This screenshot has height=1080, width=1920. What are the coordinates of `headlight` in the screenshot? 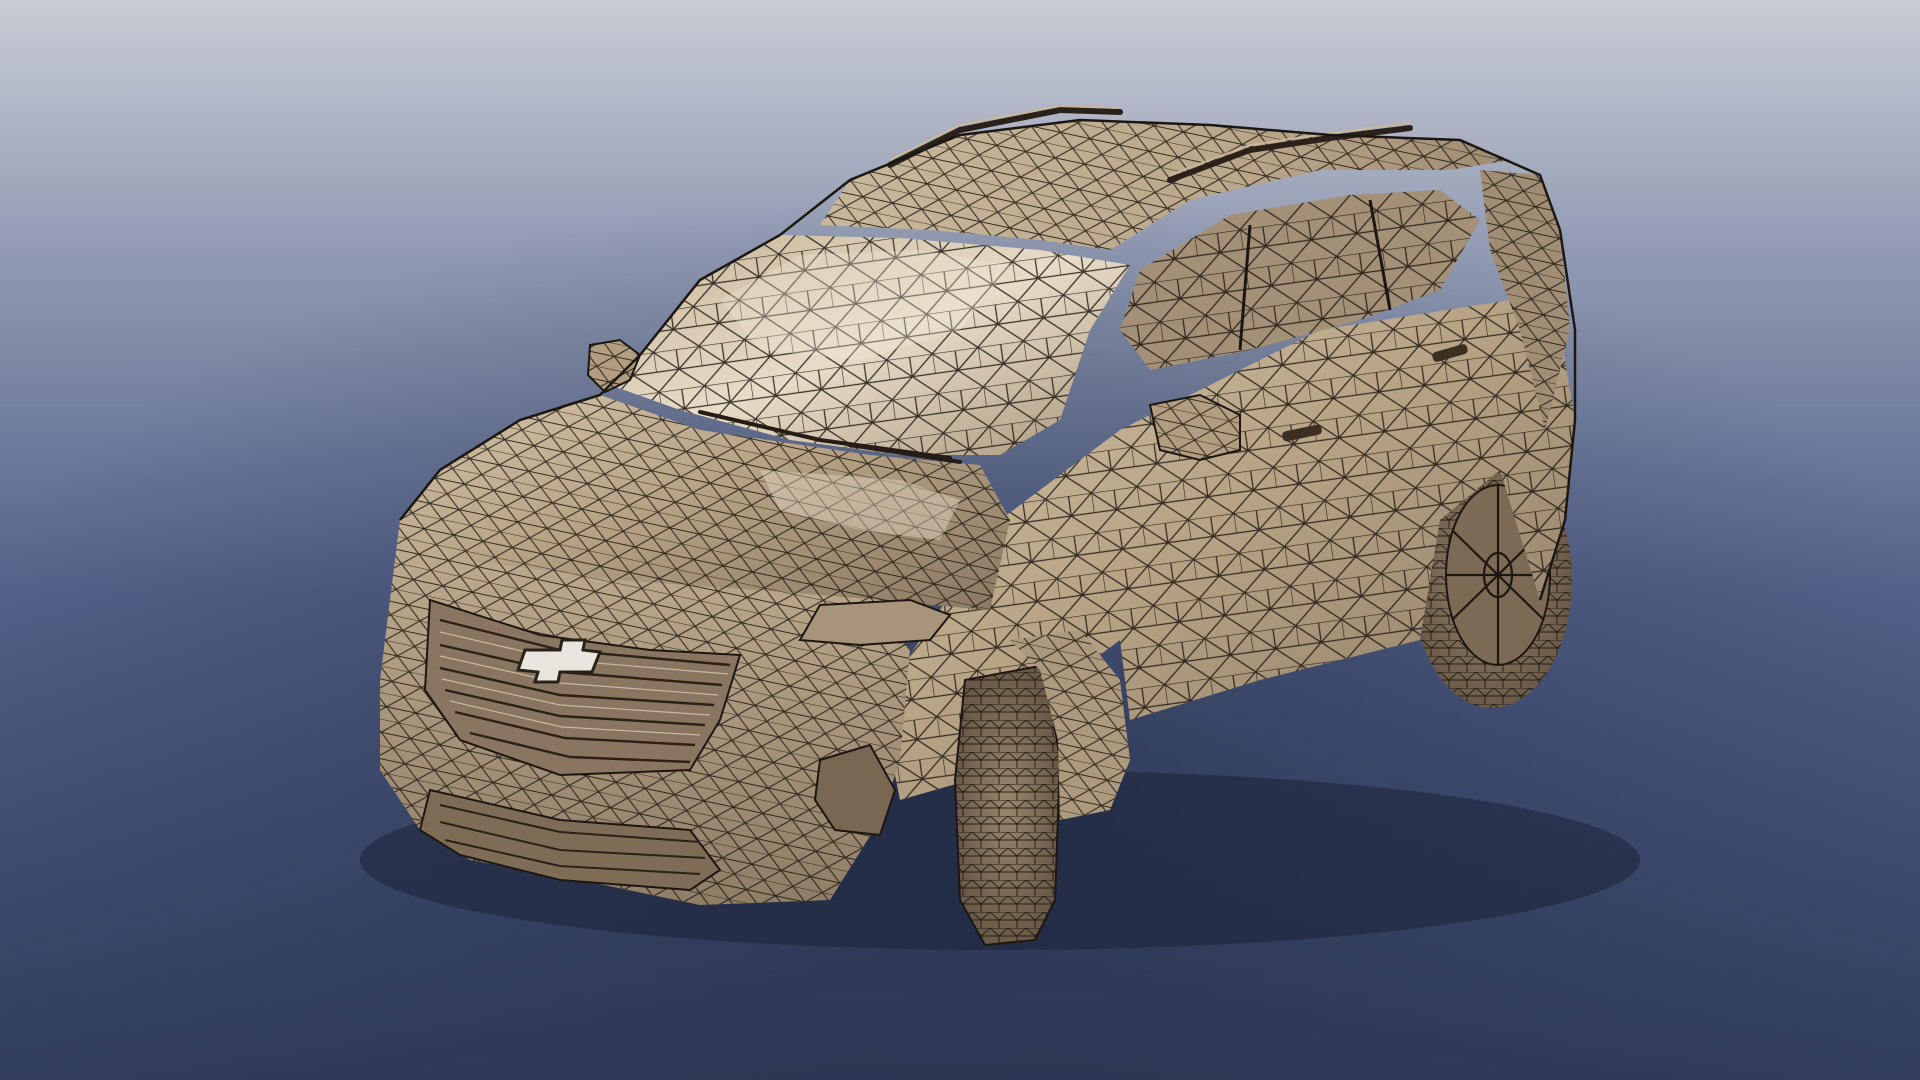 It's located at (875, 622).